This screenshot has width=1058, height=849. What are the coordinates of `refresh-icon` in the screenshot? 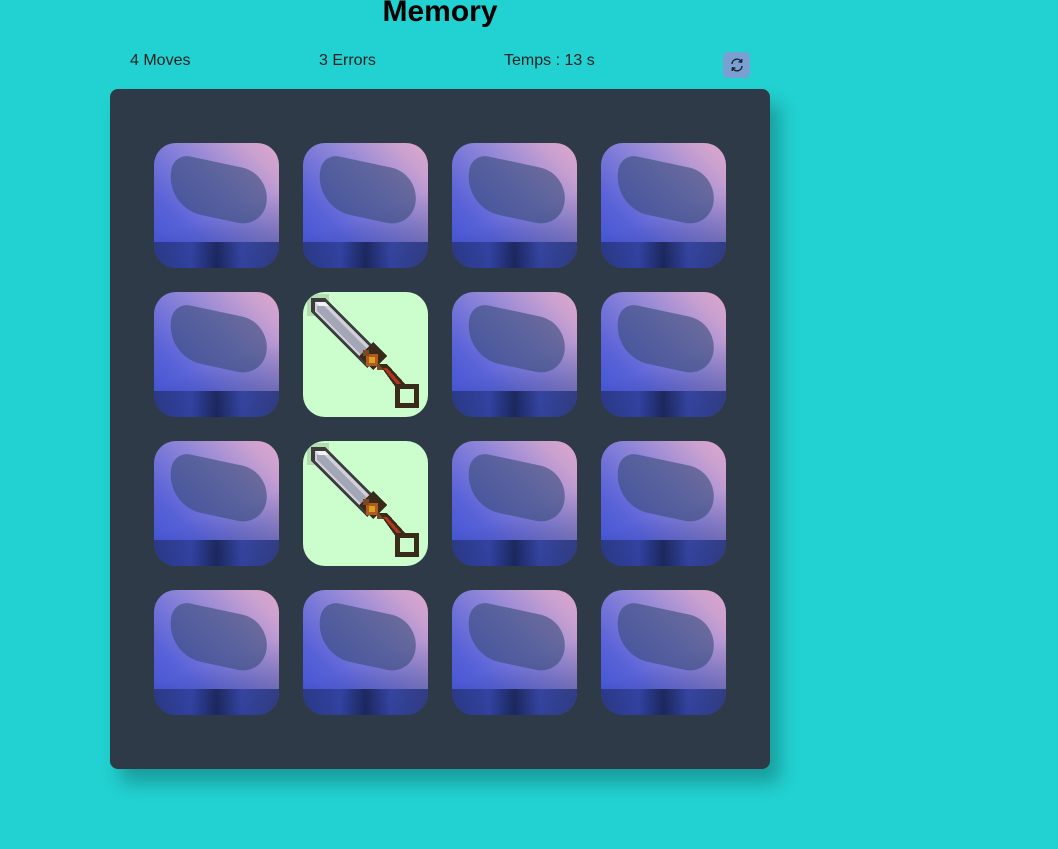 It's located at (736, 65).